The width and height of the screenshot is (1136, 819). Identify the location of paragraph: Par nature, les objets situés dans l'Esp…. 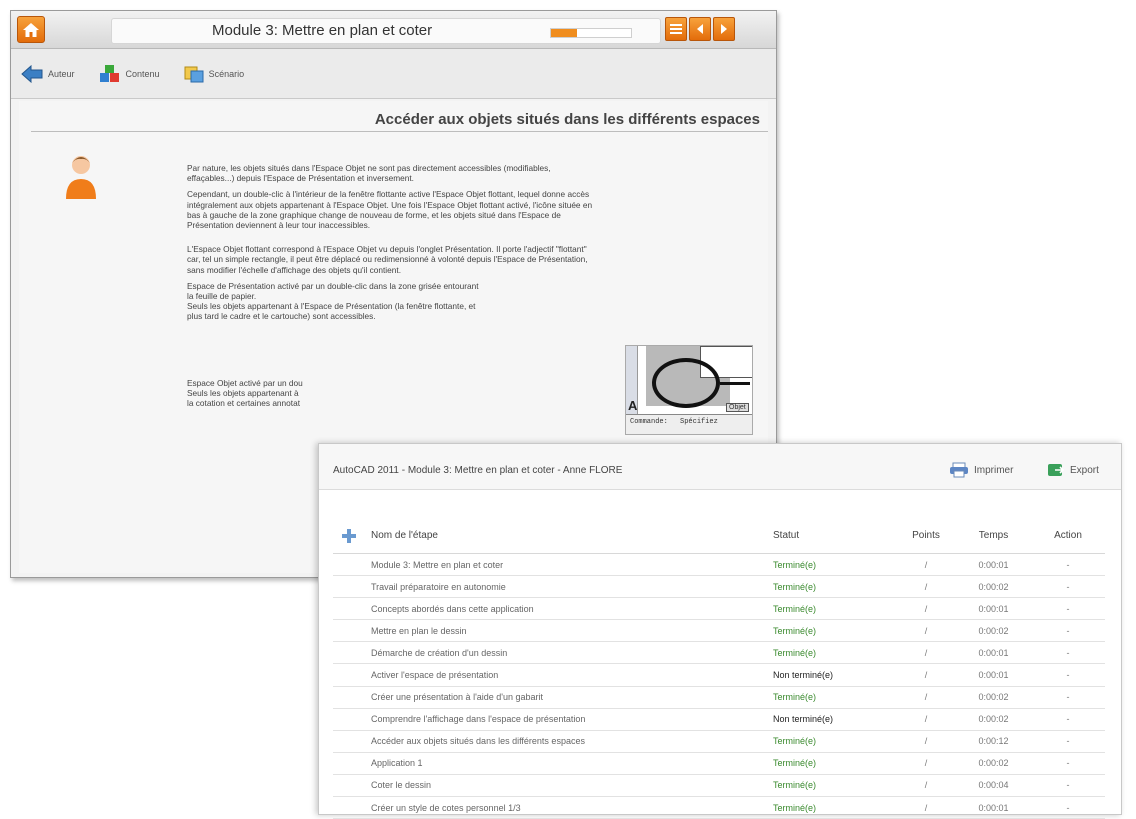
(369, 173).